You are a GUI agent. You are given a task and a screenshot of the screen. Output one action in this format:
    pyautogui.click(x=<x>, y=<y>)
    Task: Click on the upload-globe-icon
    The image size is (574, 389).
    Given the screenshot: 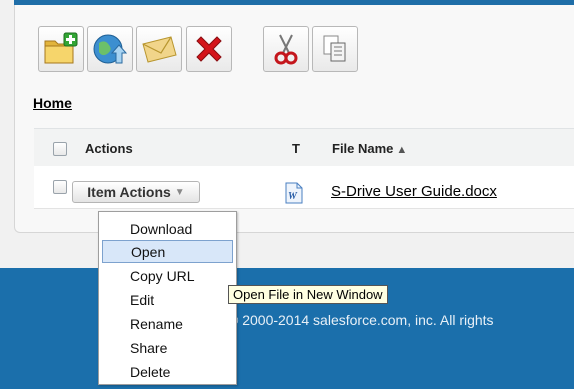 What is the action you would take?
    pyautogui.click(x=110, y=49)
    